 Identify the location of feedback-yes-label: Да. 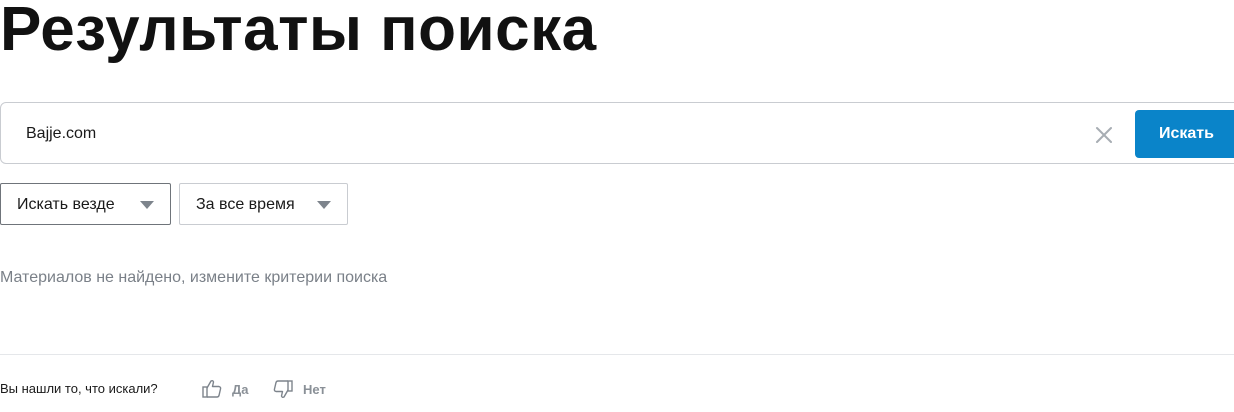
(240, 389).